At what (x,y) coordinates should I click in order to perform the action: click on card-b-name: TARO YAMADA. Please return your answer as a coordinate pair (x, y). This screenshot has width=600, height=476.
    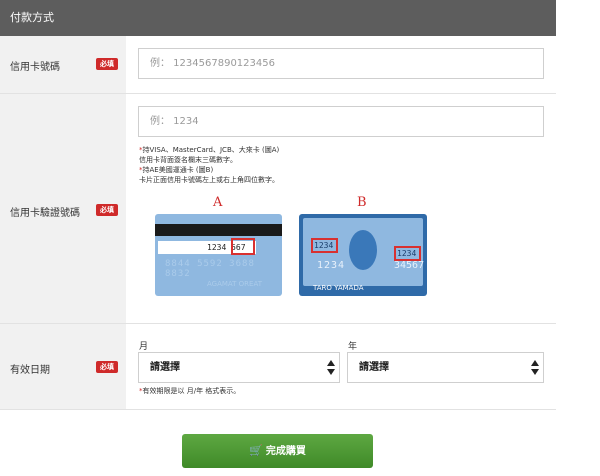
    Looking at the image, I should click on (338, 288).